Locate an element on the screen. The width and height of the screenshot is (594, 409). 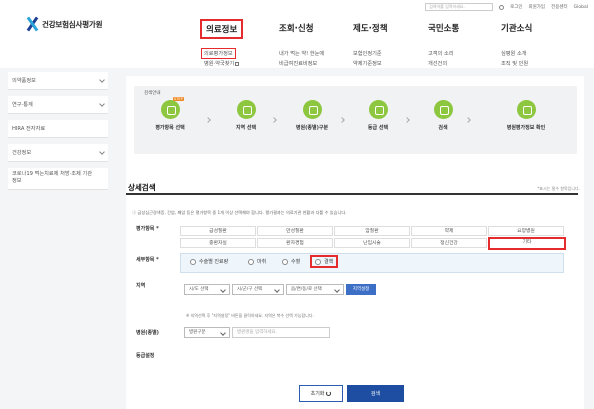
eval-option-icu: 중환자실 is located at coordinates (218, 243).